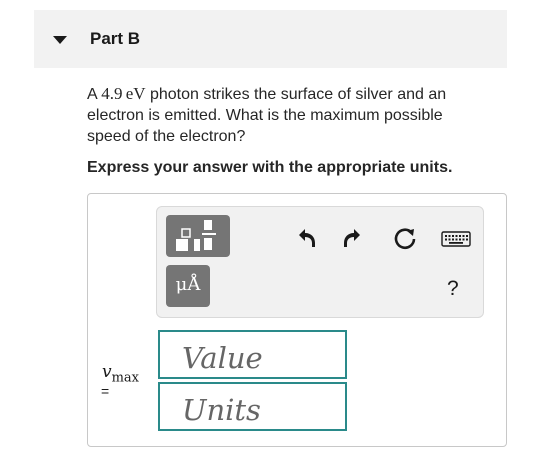 This screenshot has width=540, height=460. I want to click on part-title: Part B, so click(115, 38).